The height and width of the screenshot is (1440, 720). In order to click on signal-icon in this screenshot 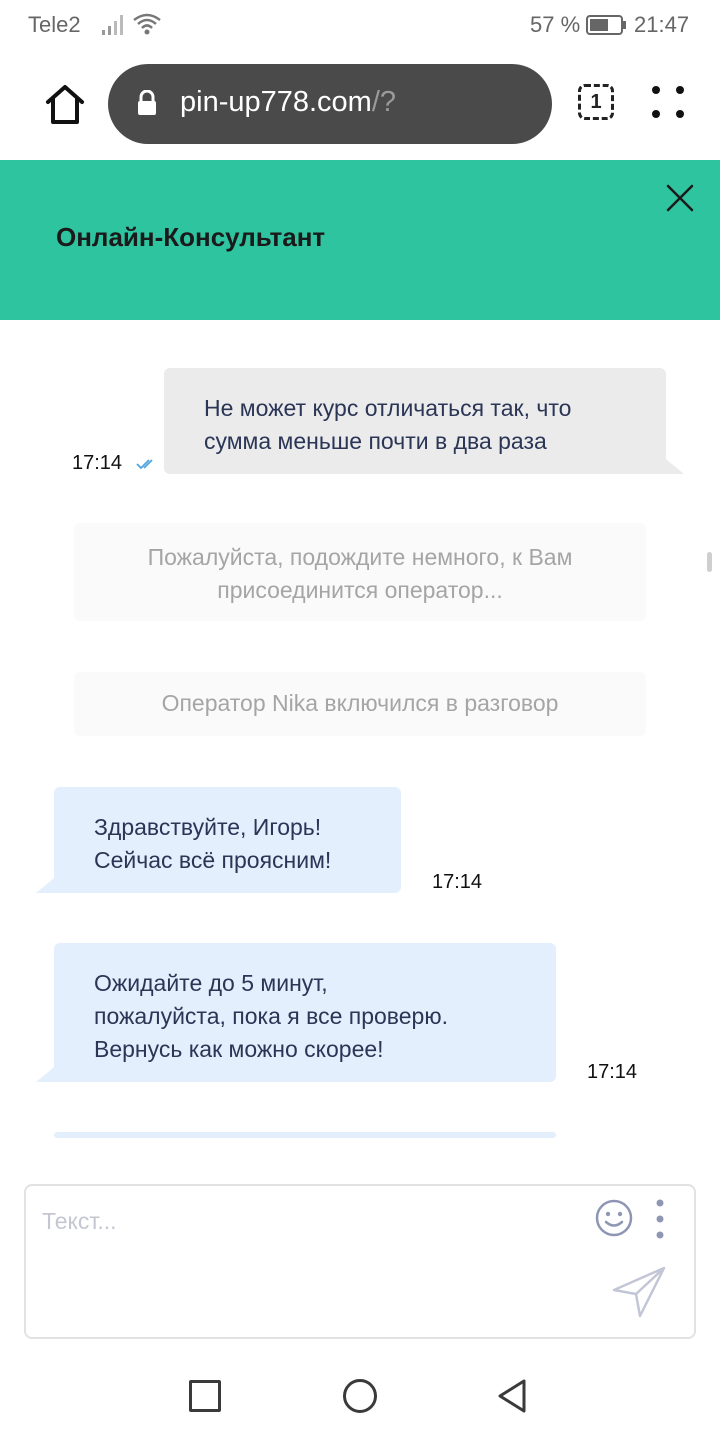, I will do `click(112, 25)`.